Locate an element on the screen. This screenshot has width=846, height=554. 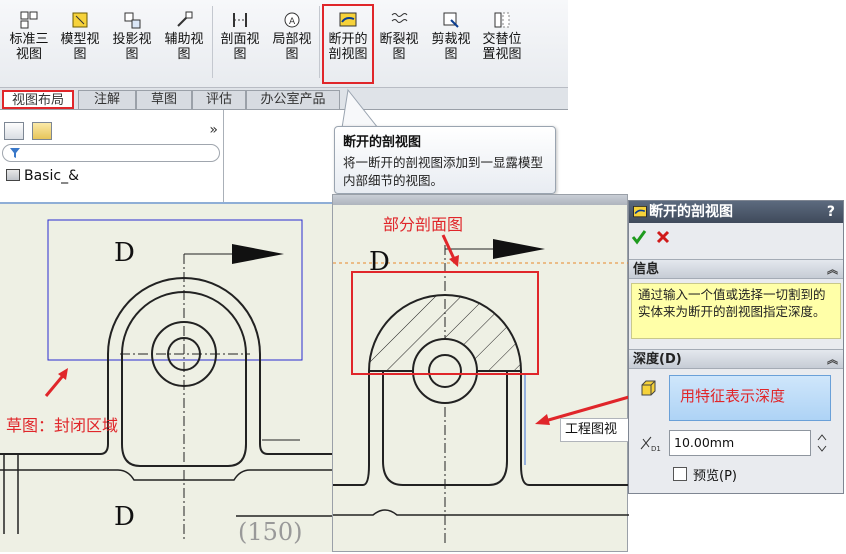
section-arrow is located at coordinates (258, 254).